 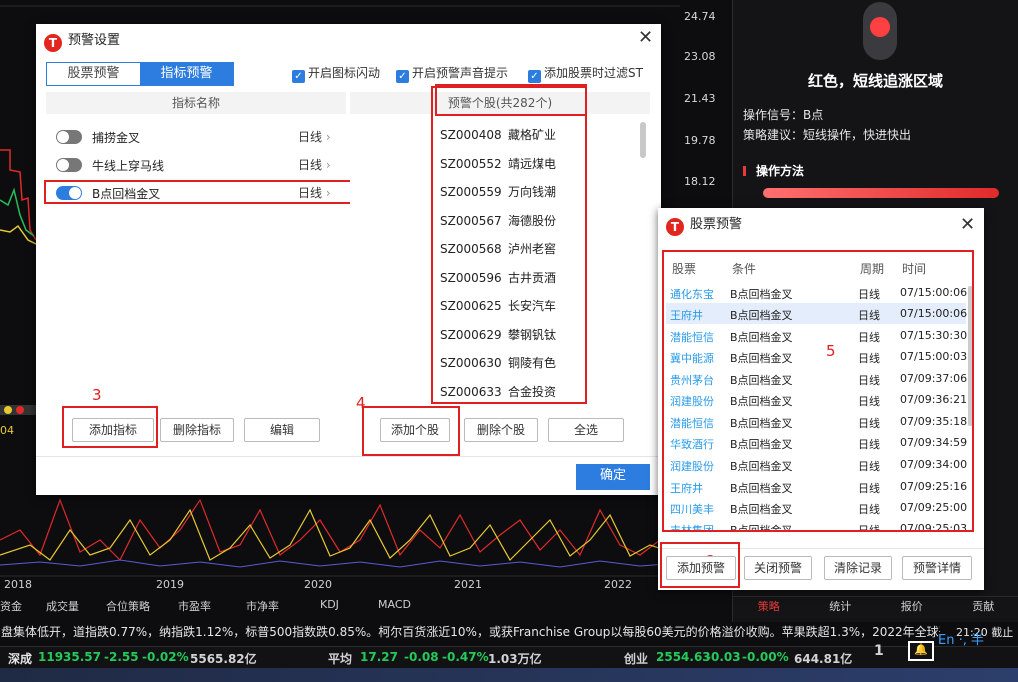 I want to click on list-item: SZ000633 合金投资, so click(x=498, y=391).